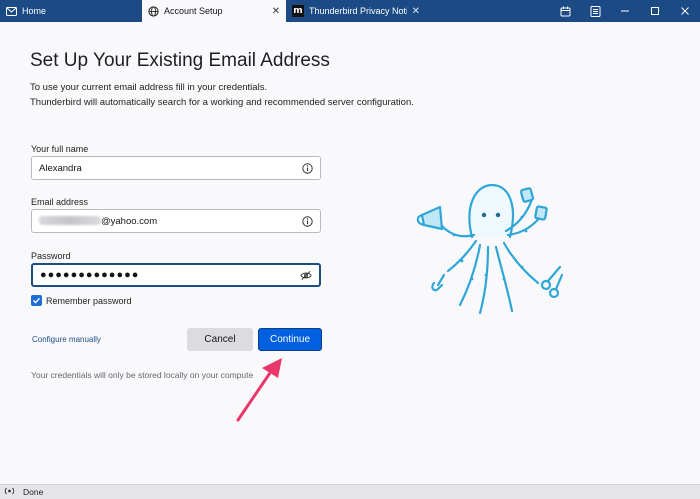  I want to click on tab-account-setup-label: Account Setup, so click(193, 11).